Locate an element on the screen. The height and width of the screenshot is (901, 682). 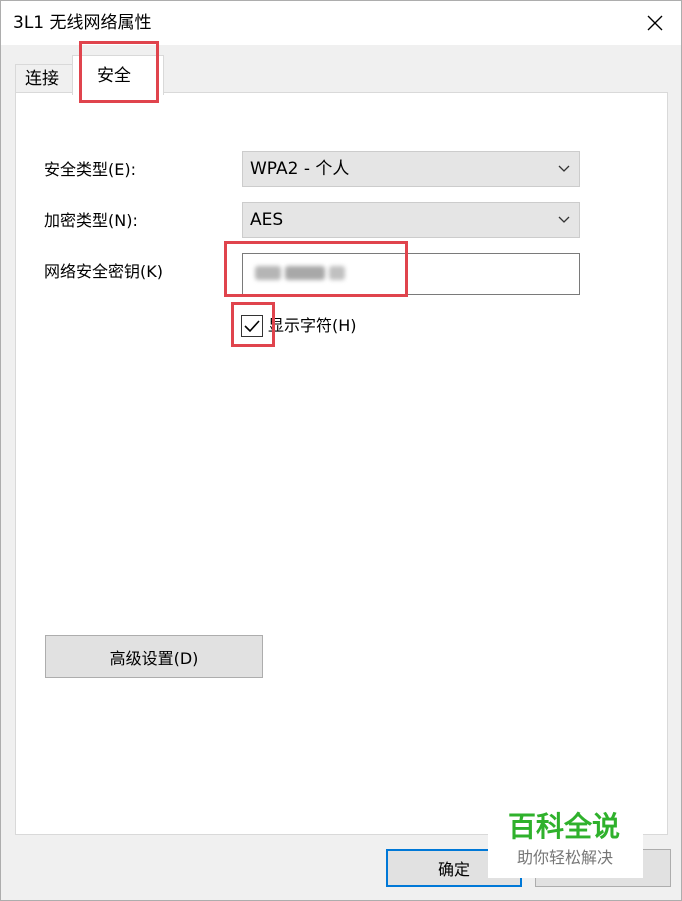
checkmark-icon is located at coordinates (252, 326).